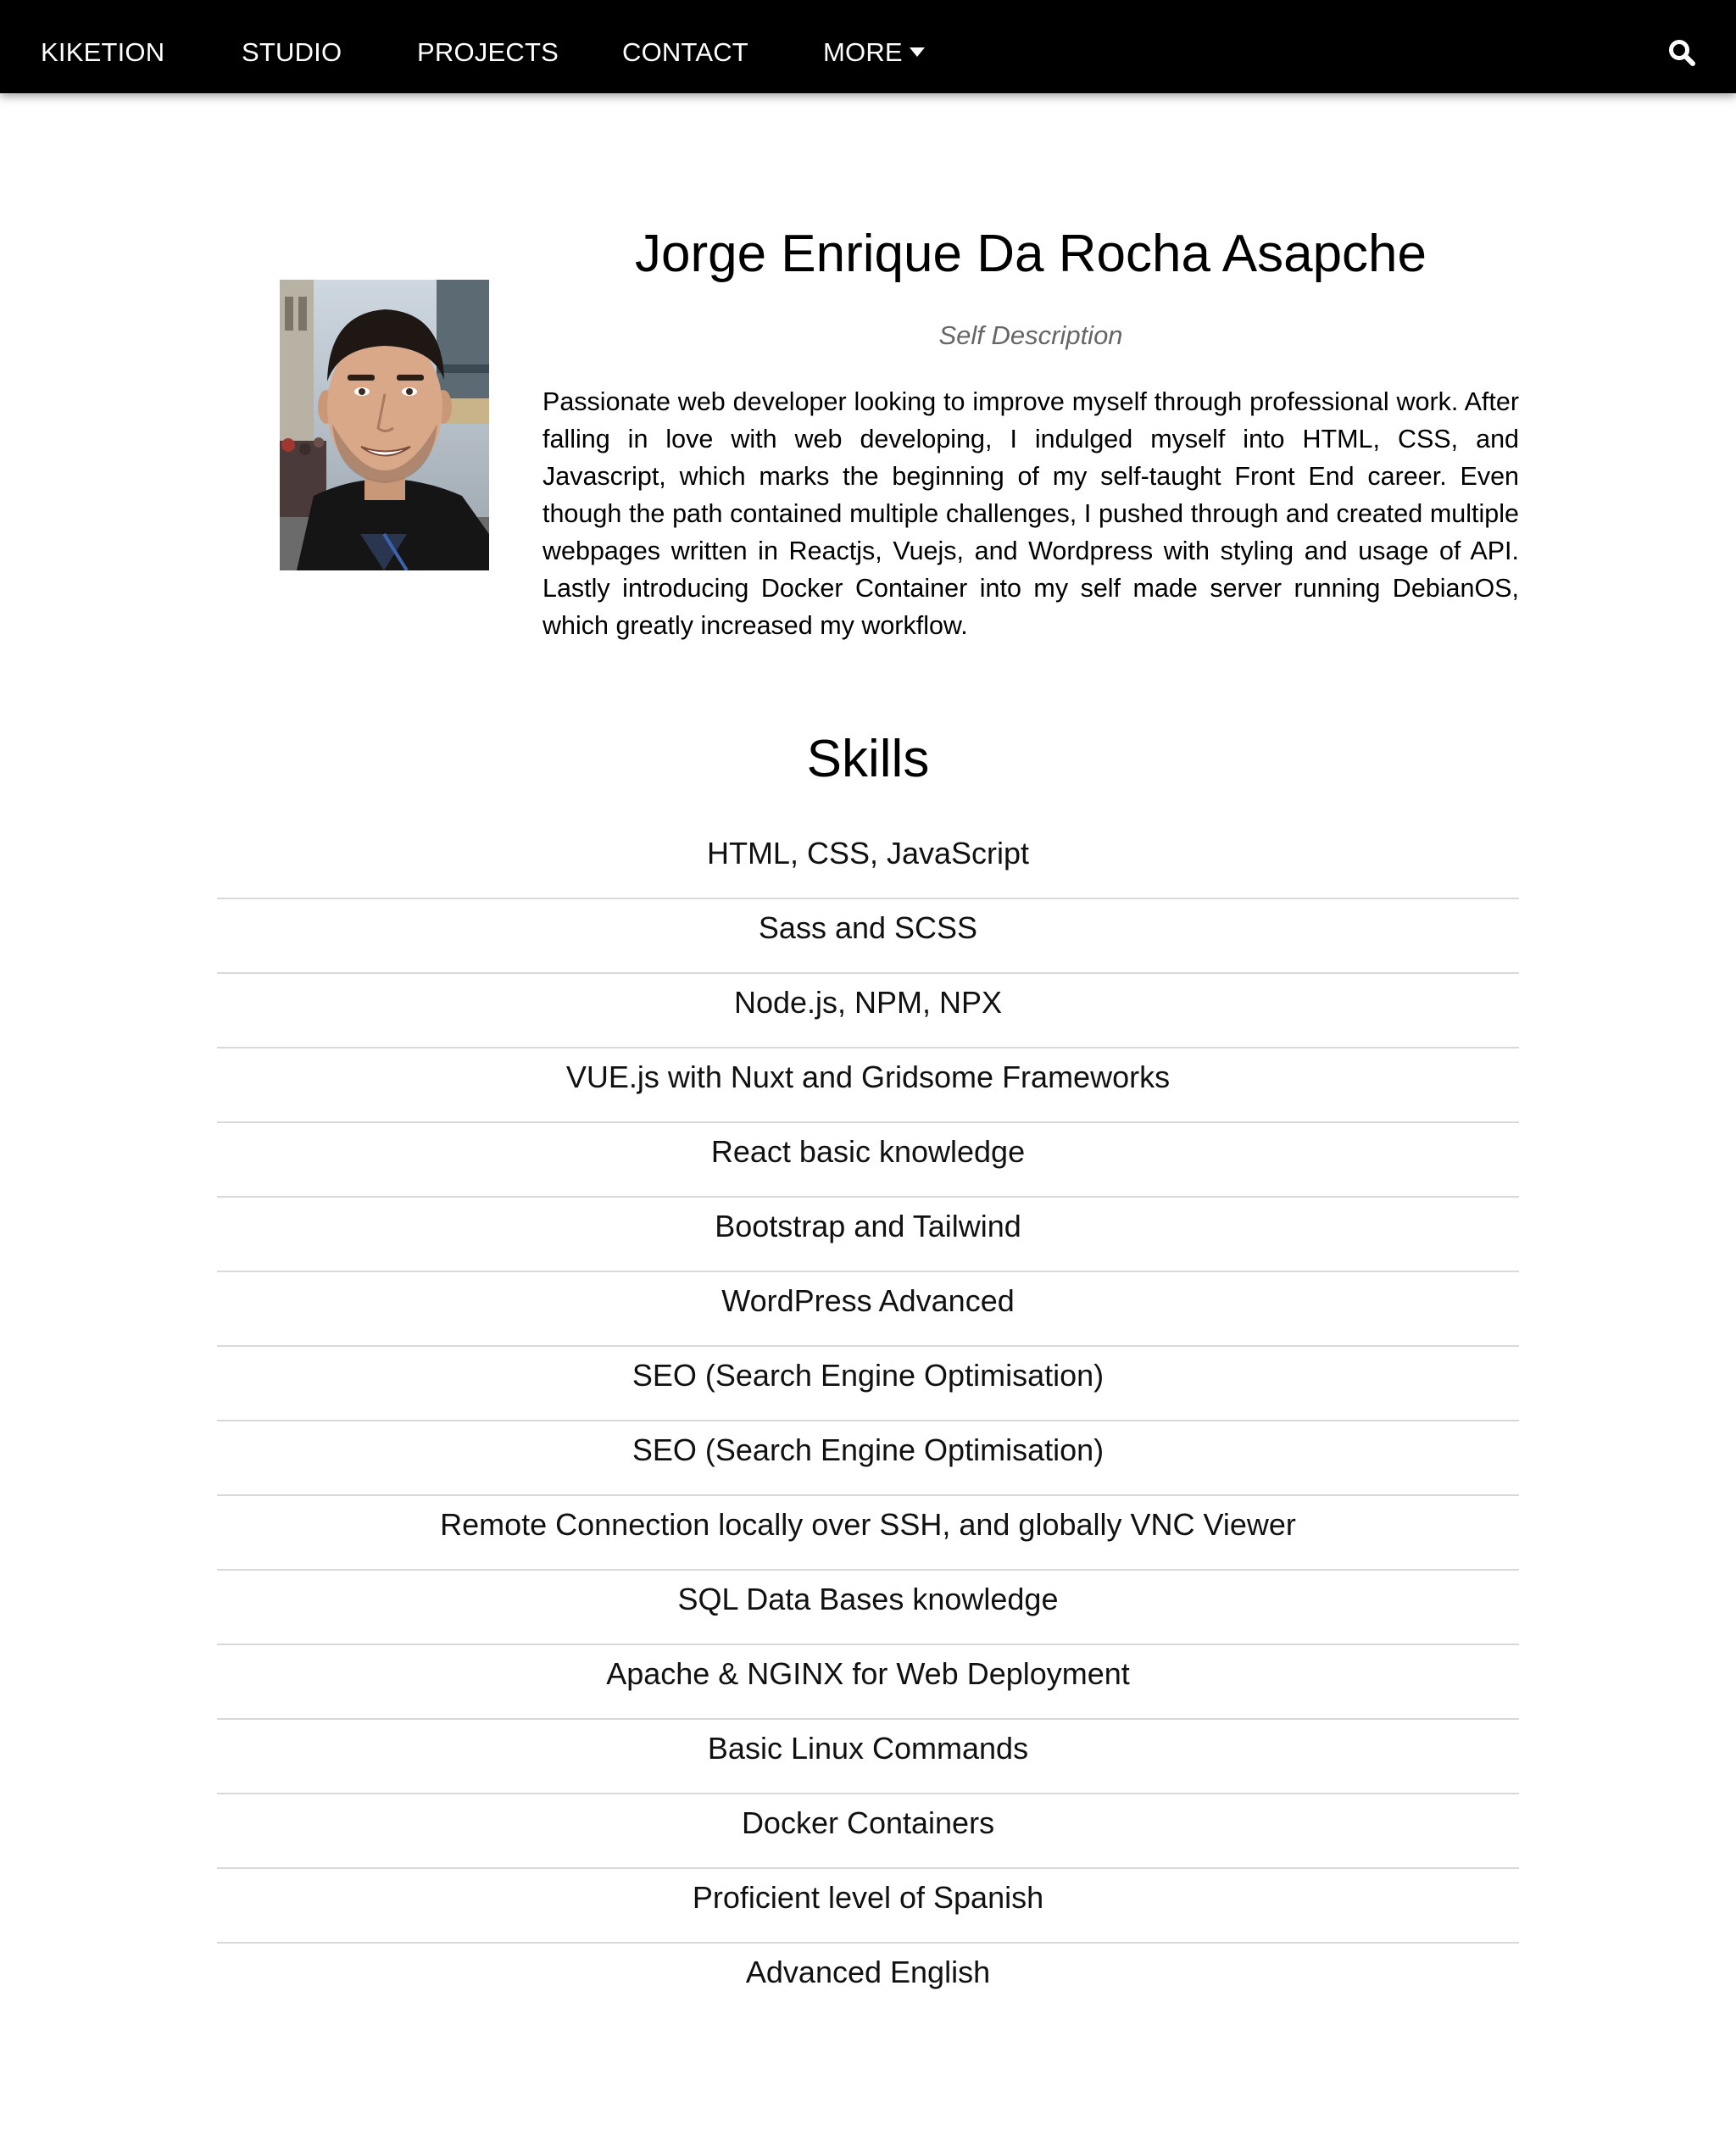 The width and height of the screenshot is (1736, 2147). Describe the element at coordinates (488, 46) in the screenshot. I see `nav-item-projects: PROJECTS` at that location.